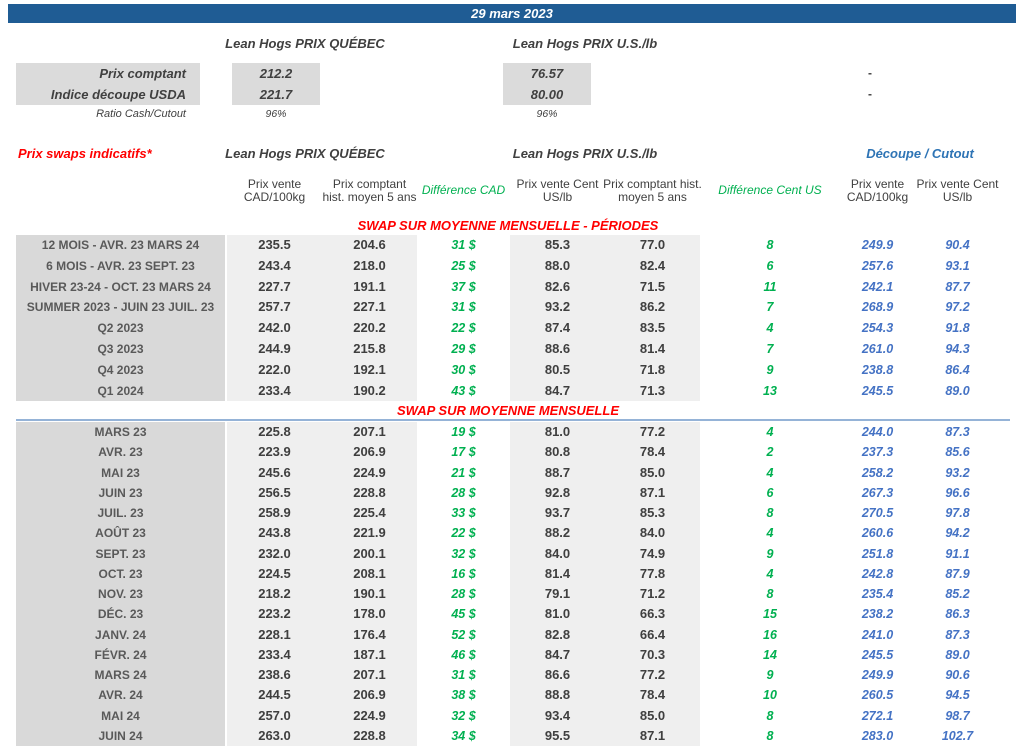 The image size is (1024, 750). What do you see at coordinates (652, 349) in the screenshot?
I see `hist-us-cell: 81.4` at bounding box center [652, 349].